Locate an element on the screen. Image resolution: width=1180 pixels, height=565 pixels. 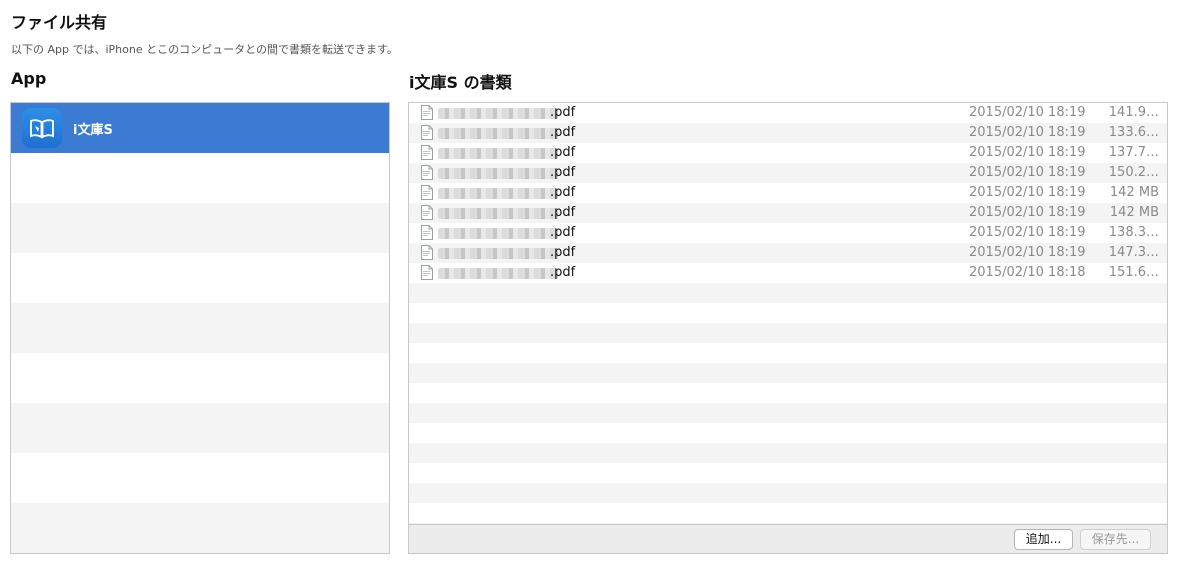
book-app-icon is located at coordinates (42, 128).